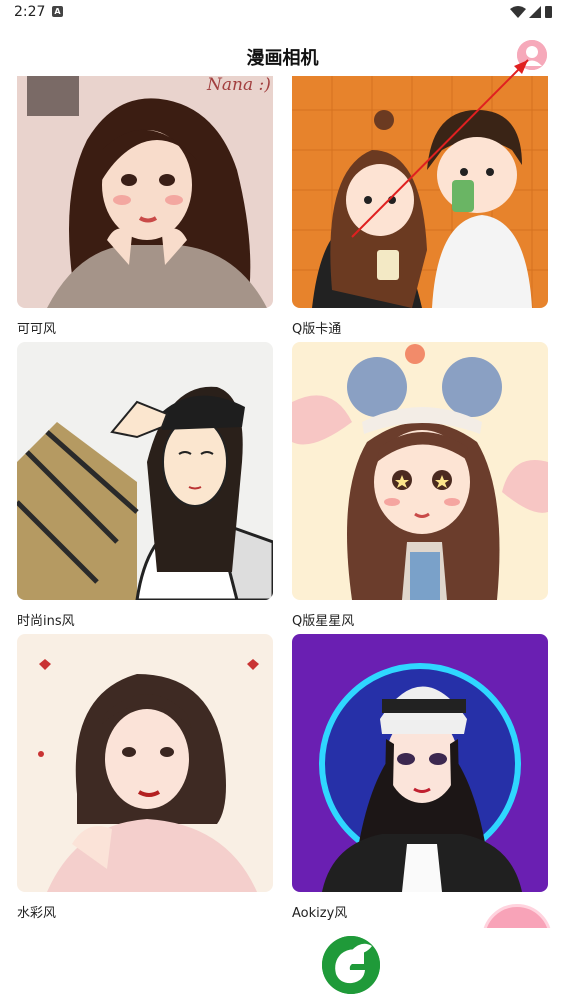  I want to click on page-title: 漫画相机, so click(282, 58).